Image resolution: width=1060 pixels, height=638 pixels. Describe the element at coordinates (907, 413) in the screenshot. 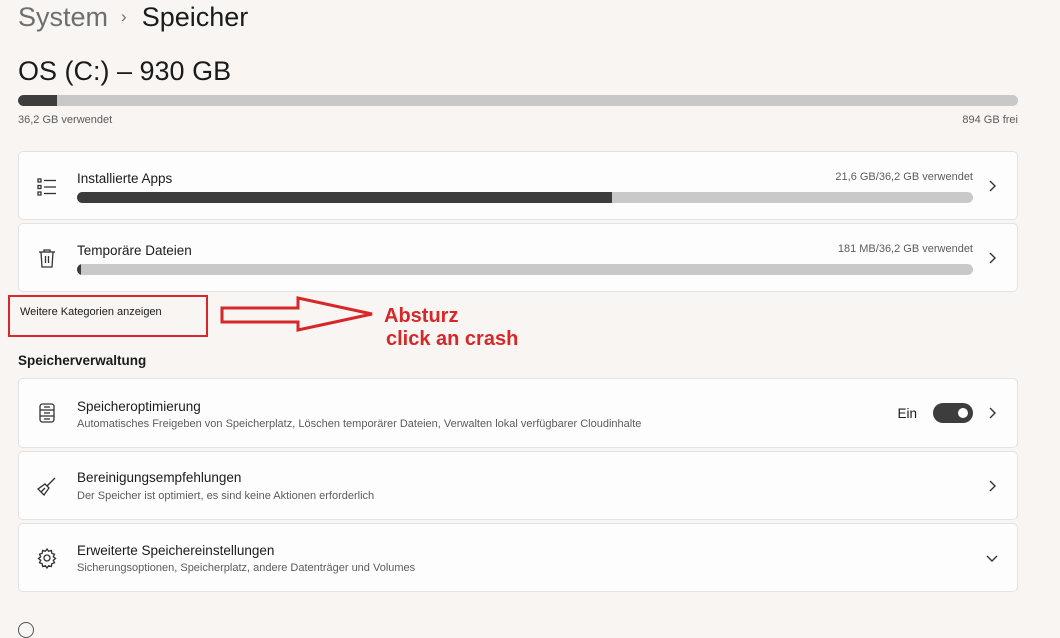

I see `storage-sense-toggle-label: Ein` at that location.